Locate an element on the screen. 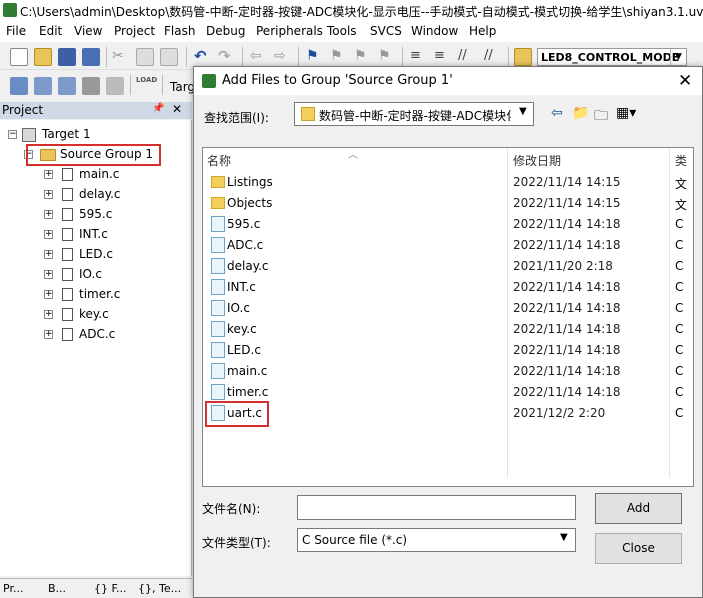 This screenshot has height=598, width=703. batch-build-icon is located at coordinates (91, 86).